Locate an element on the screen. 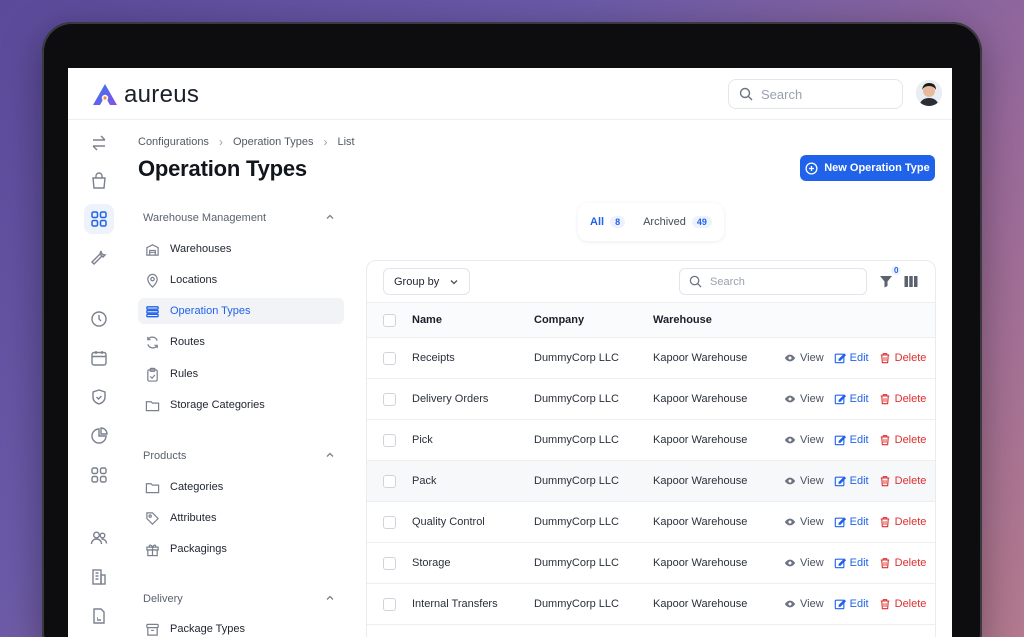 The height and width of the screenshot is (637, 1024). view-label: View is located at coordinates (812, 481).